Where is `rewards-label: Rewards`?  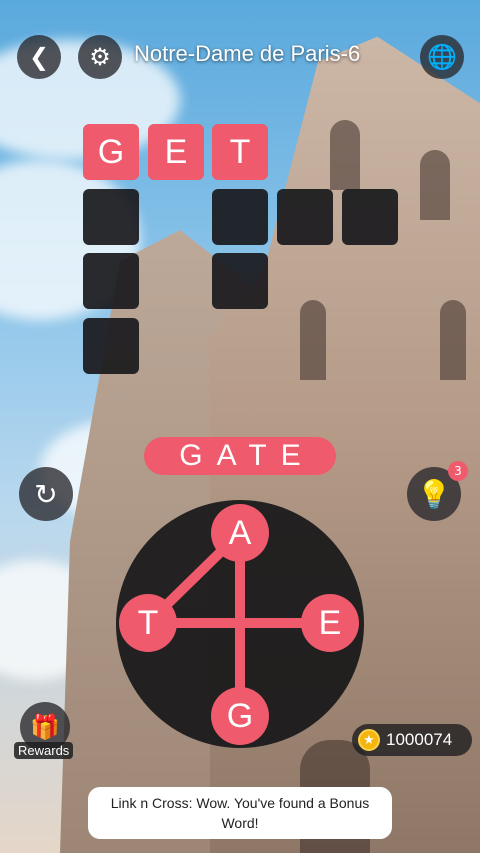 rewards-label: Rewards is located at coordinates (44, 750).